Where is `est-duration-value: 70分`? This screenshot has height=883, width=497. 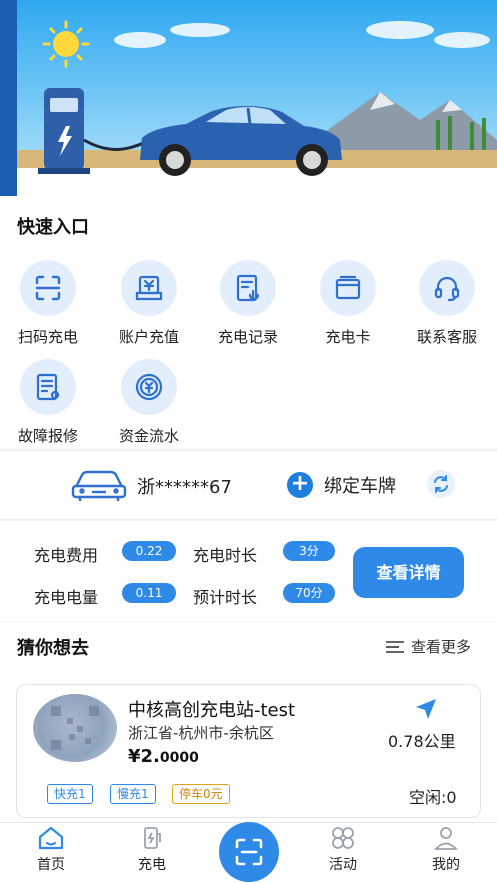 est-duration-value: 70分 is located at coordinates (309, 593).